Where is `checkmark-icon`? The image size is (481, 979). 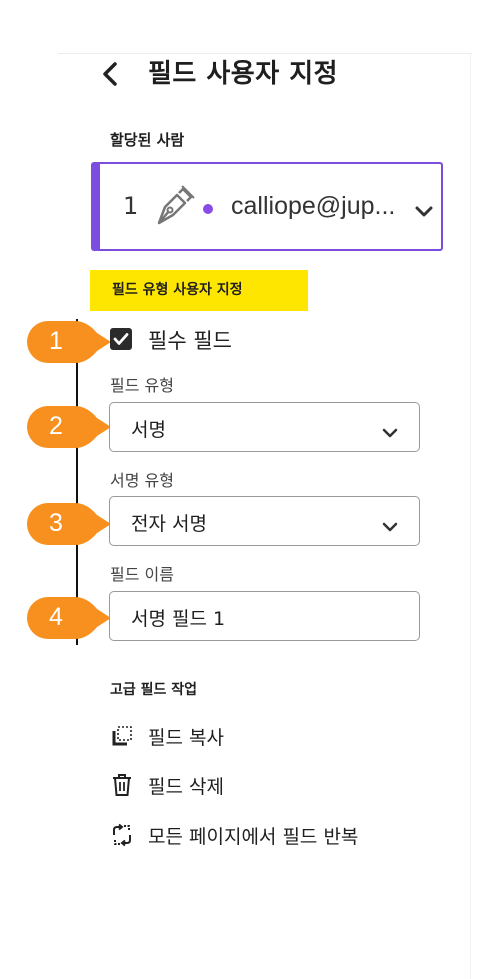 checkmark-icon is located at coordinates (121, 339).